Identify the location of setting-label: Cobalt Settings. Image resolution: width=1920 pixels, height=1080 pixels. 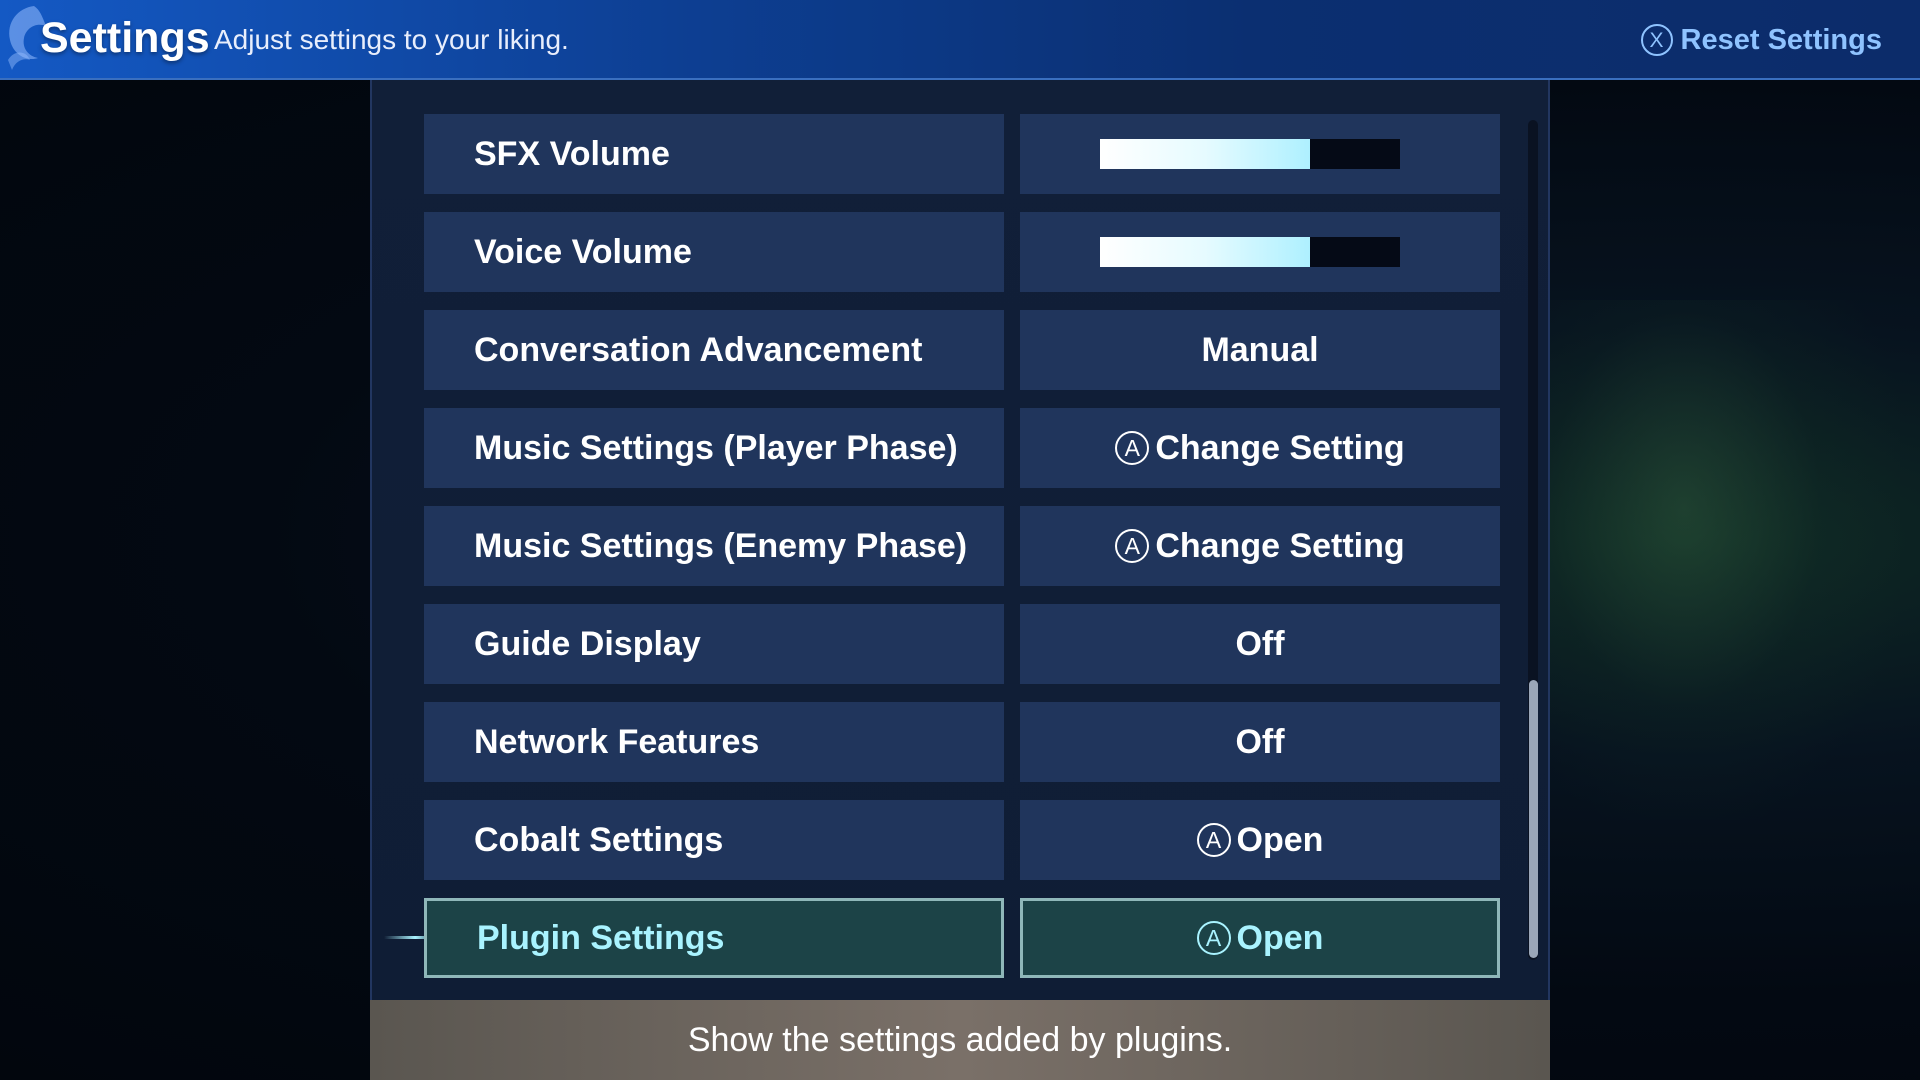
(714, 840).